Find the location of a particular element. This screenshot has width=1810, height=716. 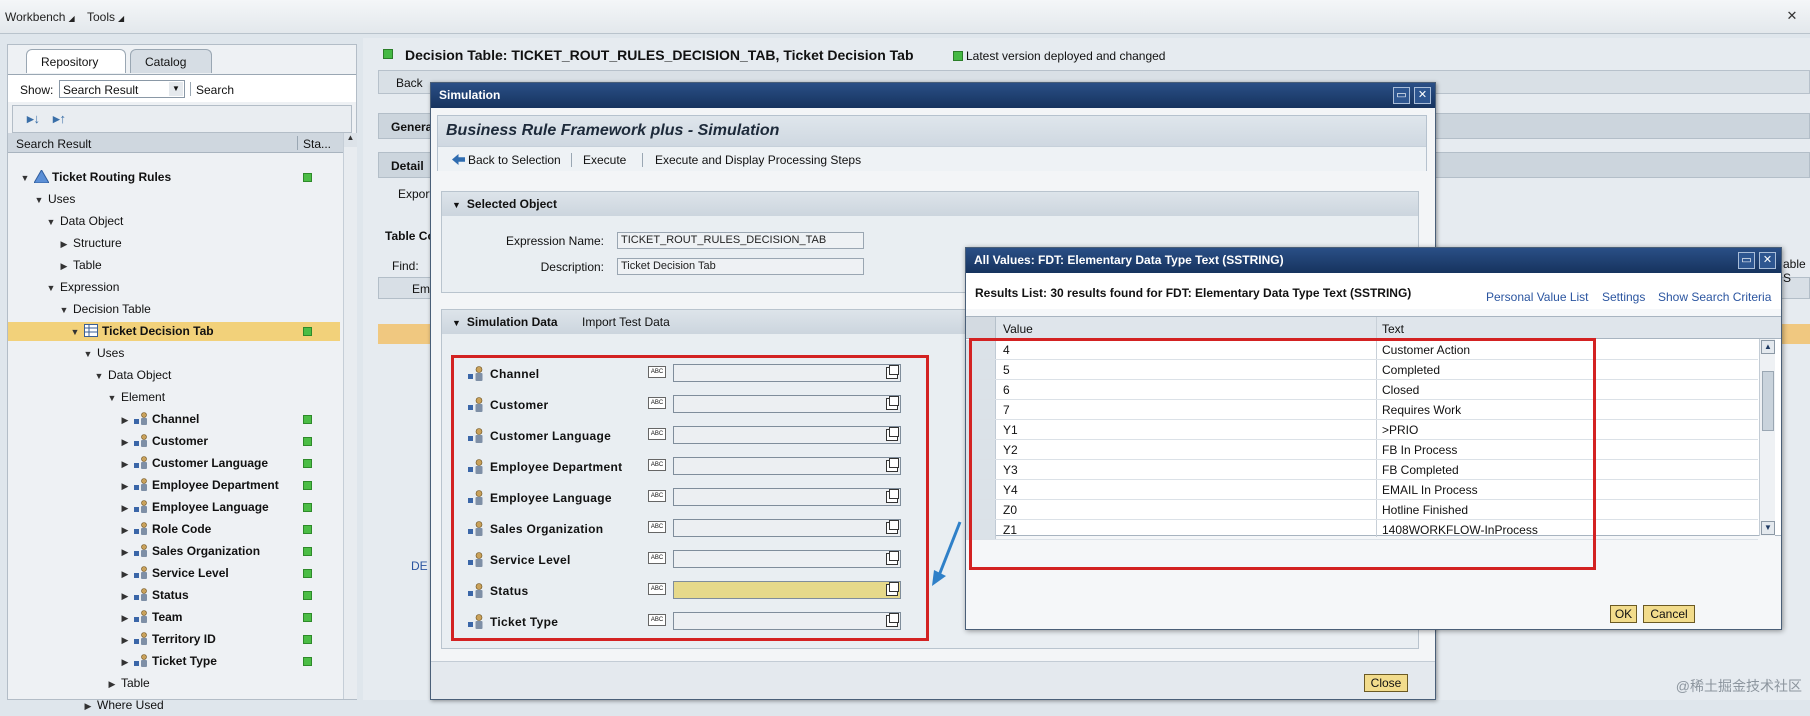

select-all-cell is located at coordinates (981, 327).